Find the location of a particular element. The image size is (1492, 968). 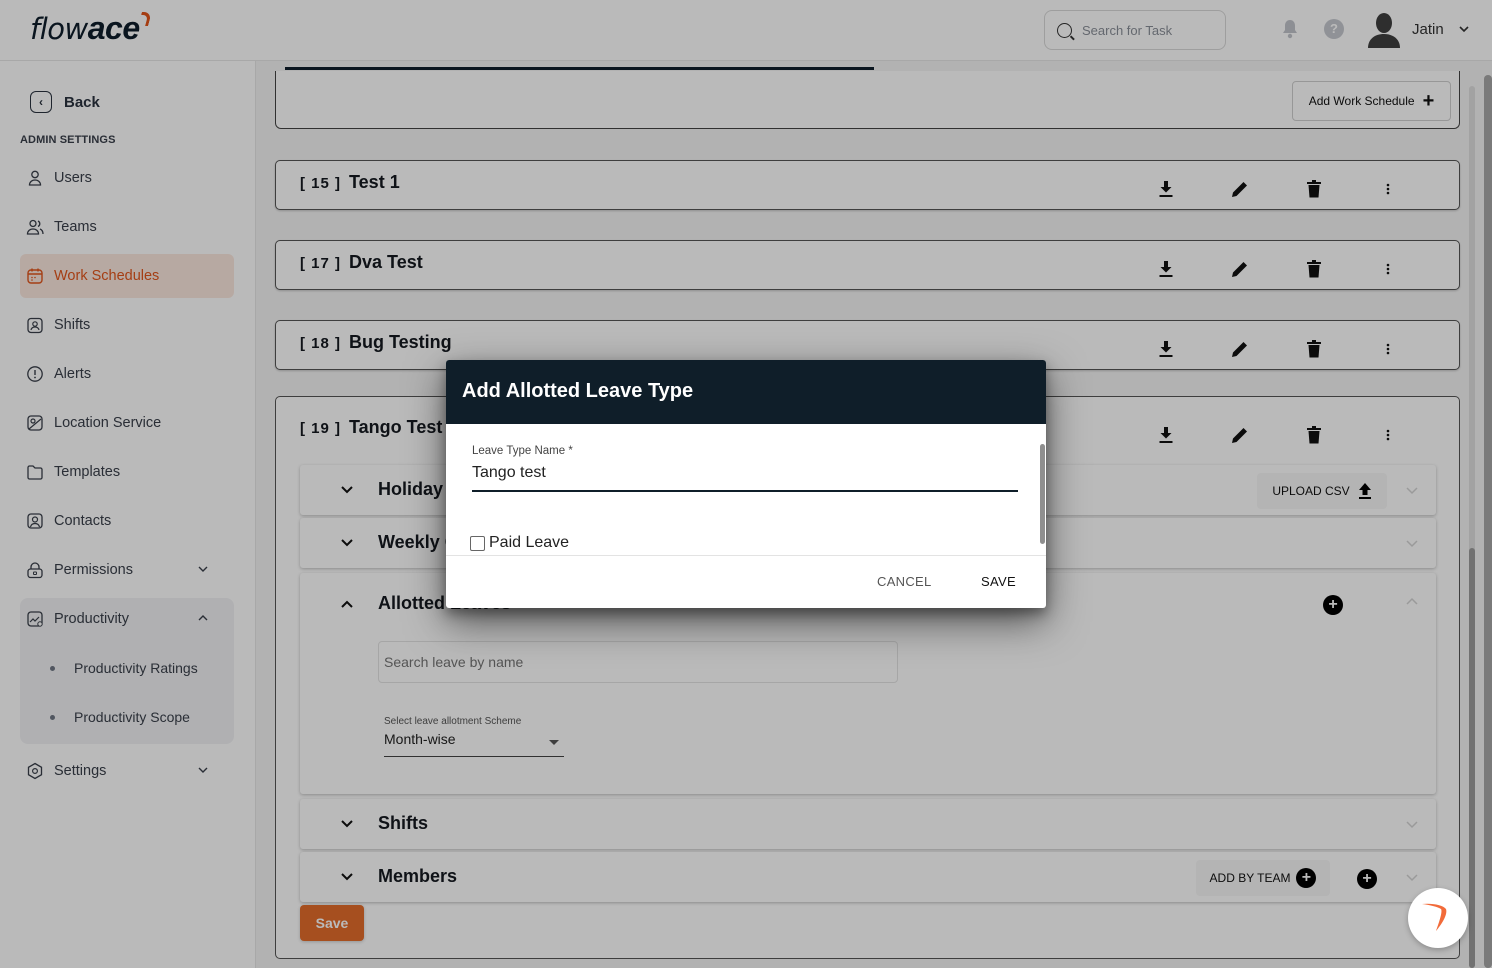

page-scrollbar is located at coordinates (1488, 521).